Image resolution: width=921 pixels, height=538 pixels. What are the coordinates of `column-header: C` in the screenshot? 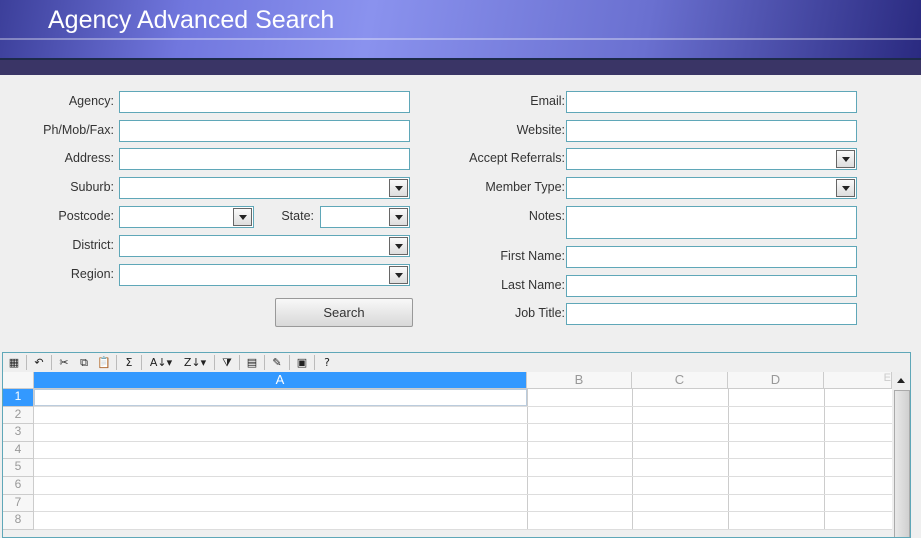 It's located at (680, 380).